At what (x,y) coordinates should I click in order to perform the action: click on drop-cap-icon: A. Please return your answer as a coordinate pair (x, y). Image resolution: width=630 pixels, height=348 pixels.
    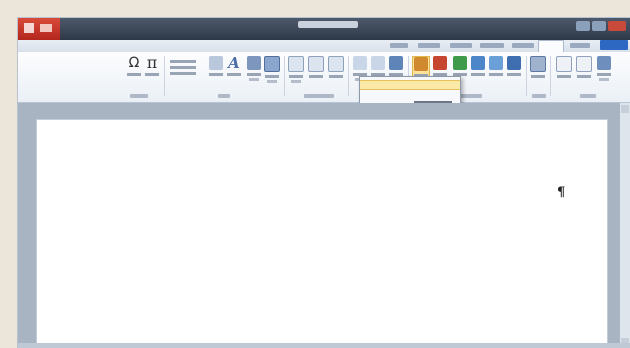
    Looking at the image, I should click on (234, 63).